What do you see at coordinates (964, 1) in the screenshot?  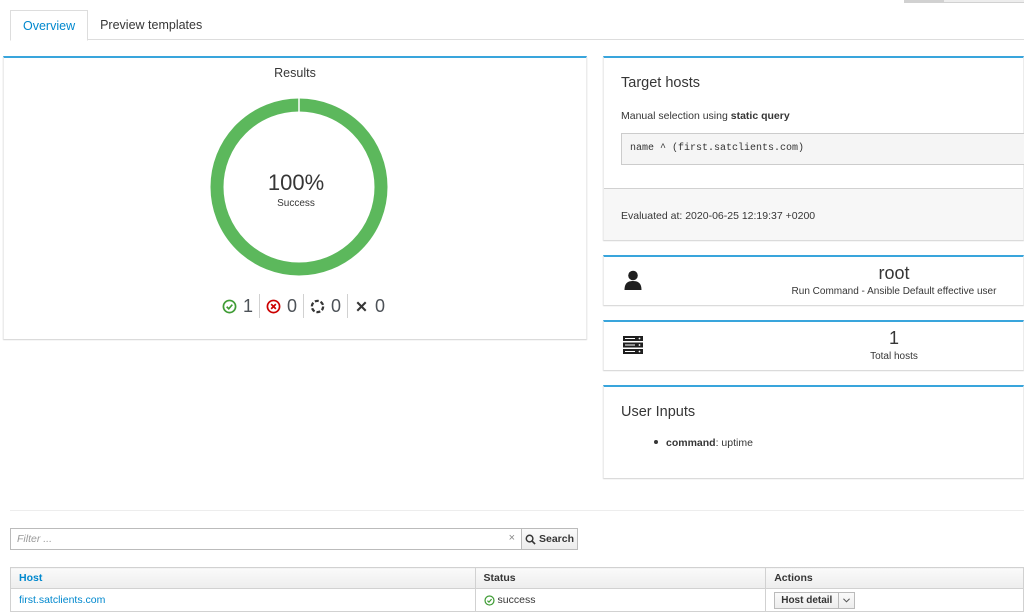 I see `top-toolbar-stub` at bounding box center [964, 1].